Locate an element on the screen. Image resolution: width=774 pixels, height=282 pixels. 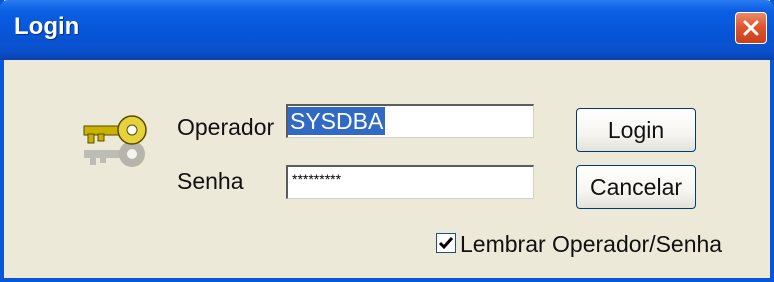
password-field: ********* is located at coordinates (410, 182).